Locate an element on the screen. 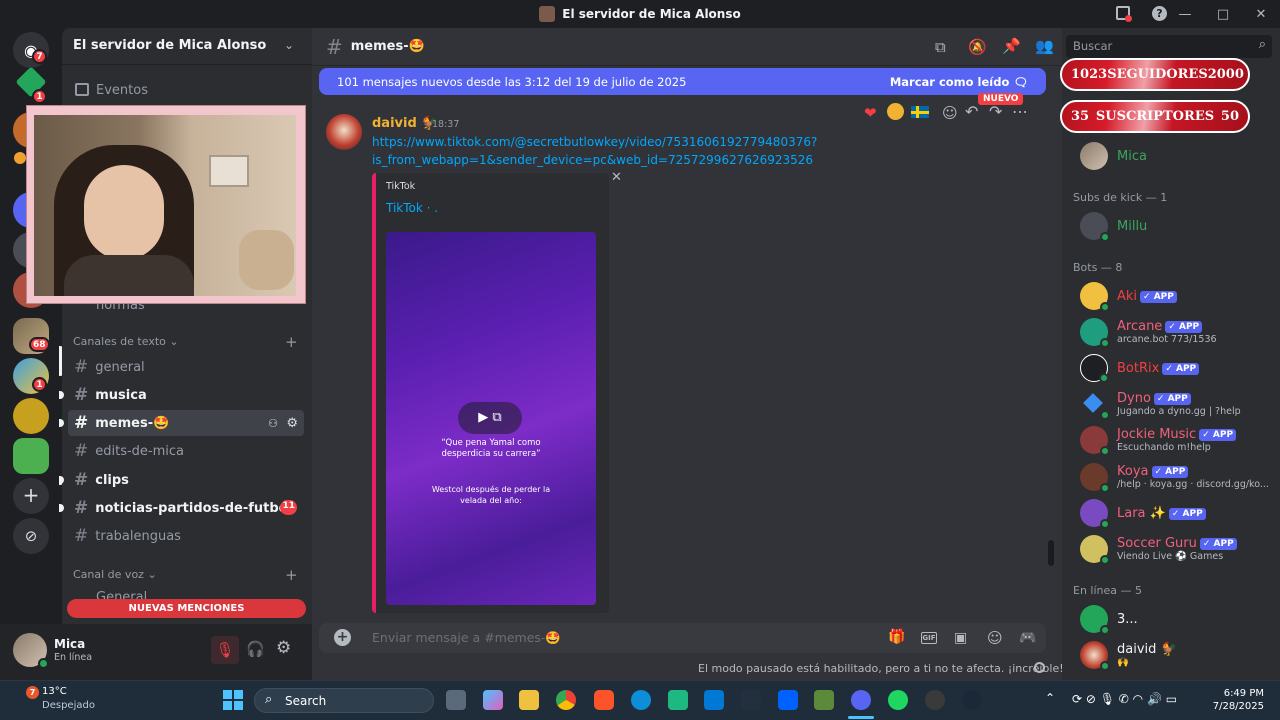 Image resolution: width=1280 pixels, height=720 pixels. obs-icon is located at coordinates (935, 700).